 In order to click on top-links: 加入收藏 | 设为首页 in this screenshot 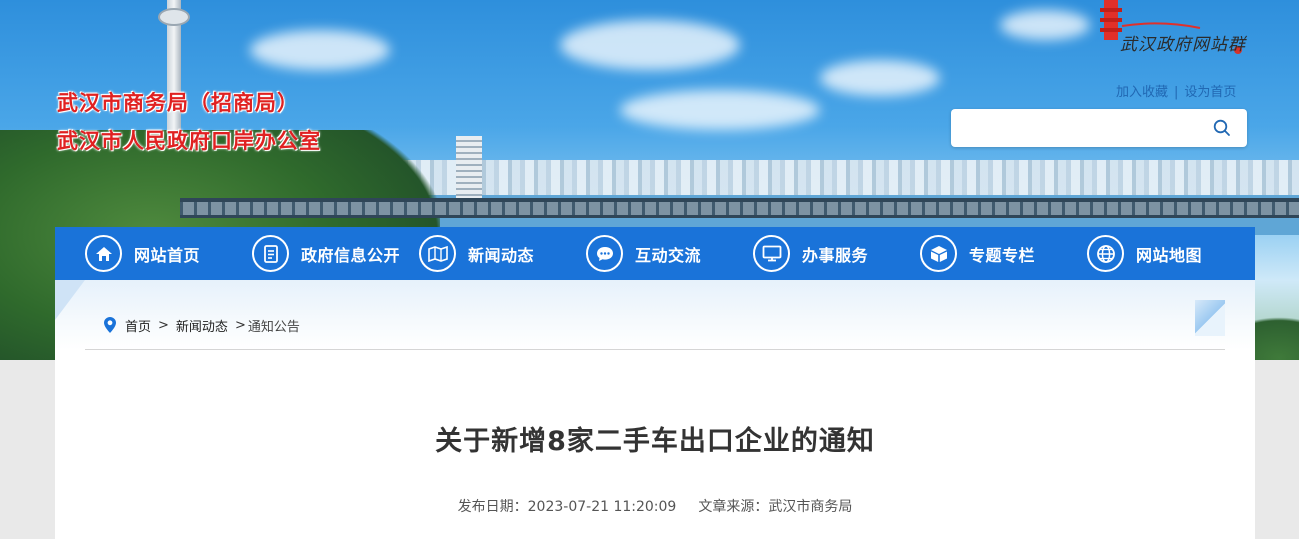, I will do `click(1176, 90)`.